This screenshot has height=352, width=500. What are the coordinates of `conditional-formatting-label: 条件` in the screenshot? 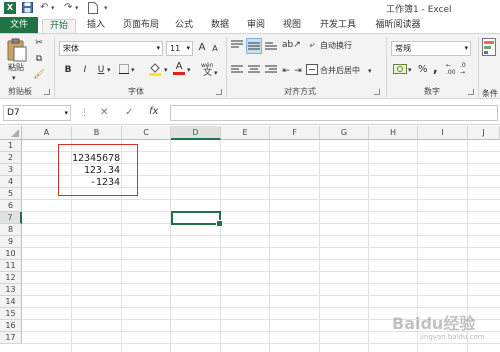 It's located at (490, 94).